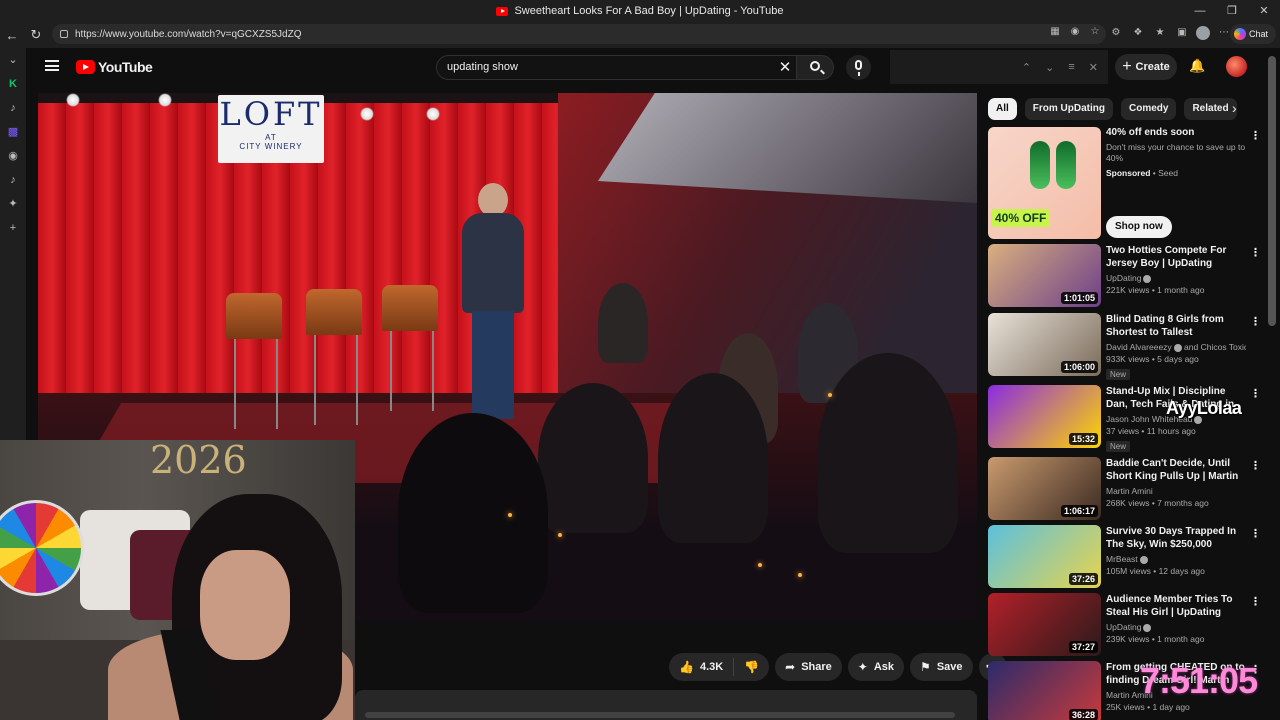  I want to click on sidebar-add-icon: +, so click(13, 228).